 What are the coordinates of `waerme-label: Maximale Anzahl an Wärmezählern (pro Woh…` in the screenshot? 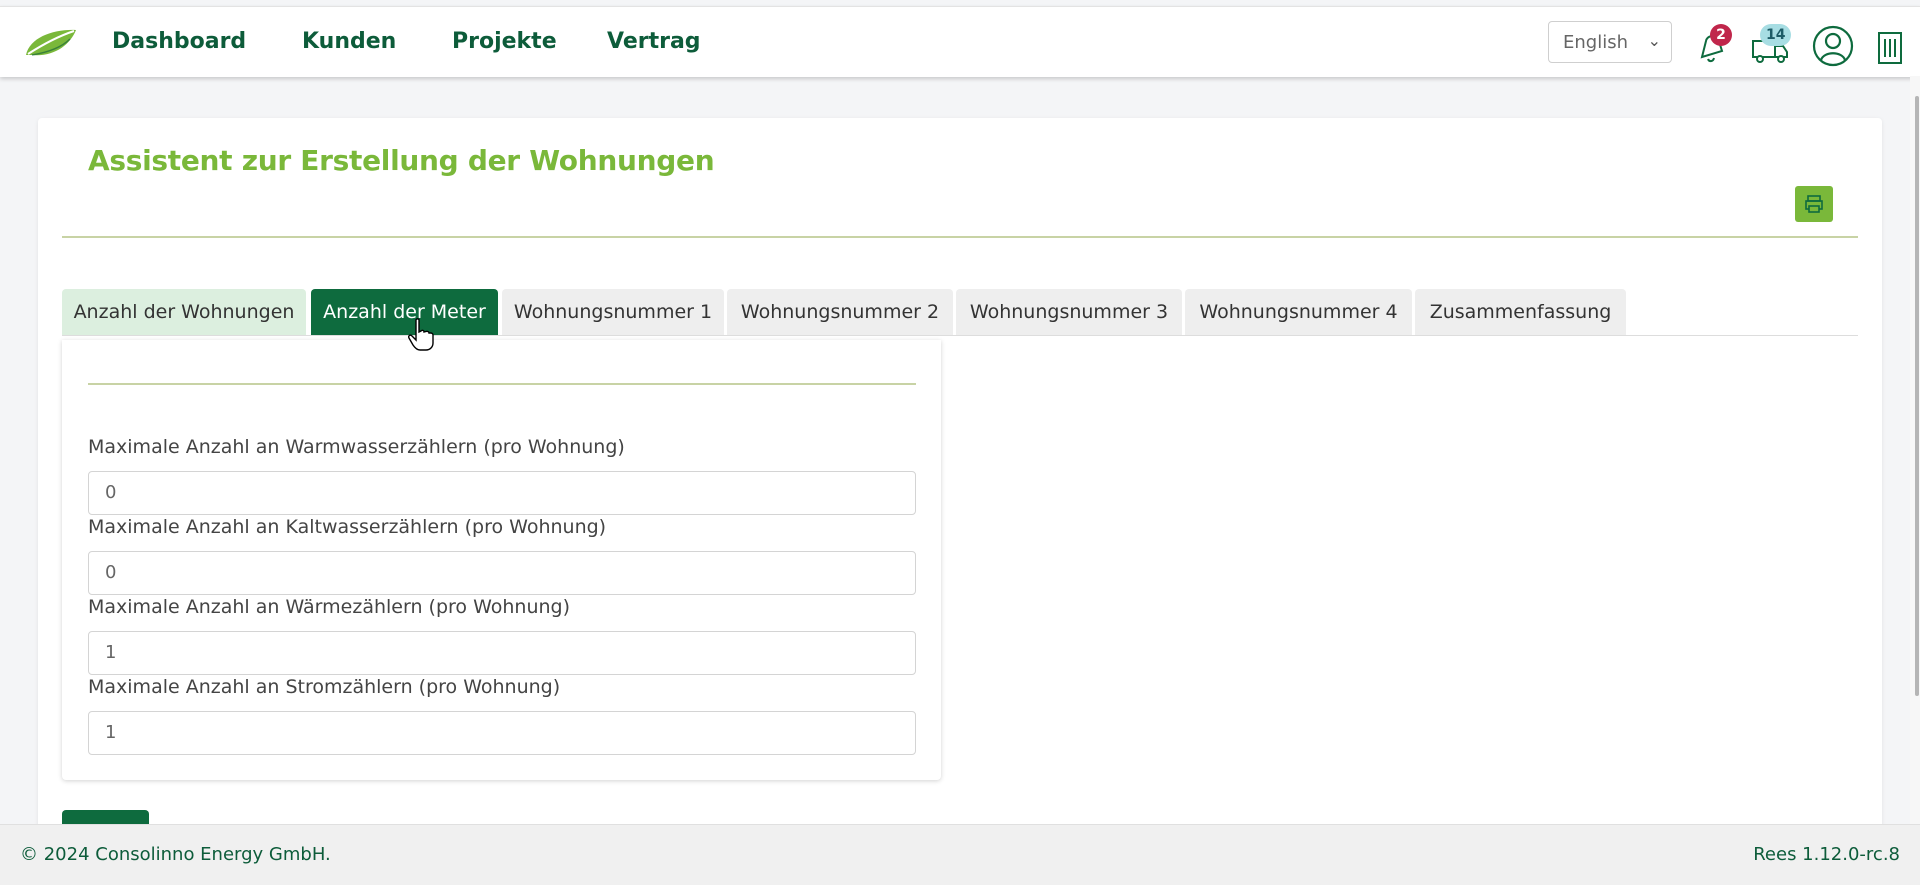 It's located at (329, 607).